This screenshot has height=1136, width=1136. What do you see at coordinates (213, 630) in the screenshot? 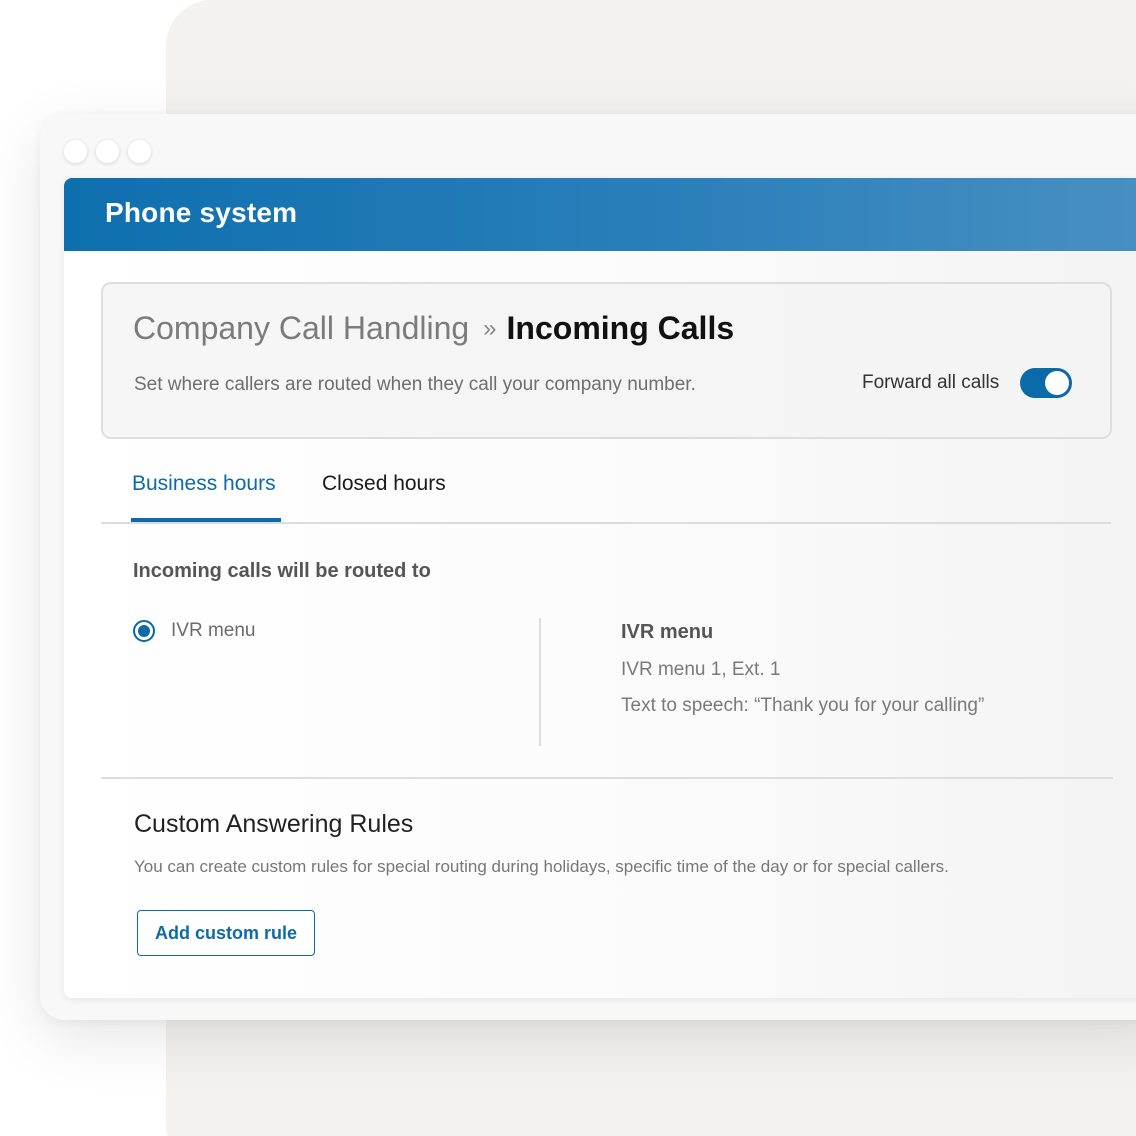
I see `routing-option-label: IVR menu` at bounding box center [213, 630].